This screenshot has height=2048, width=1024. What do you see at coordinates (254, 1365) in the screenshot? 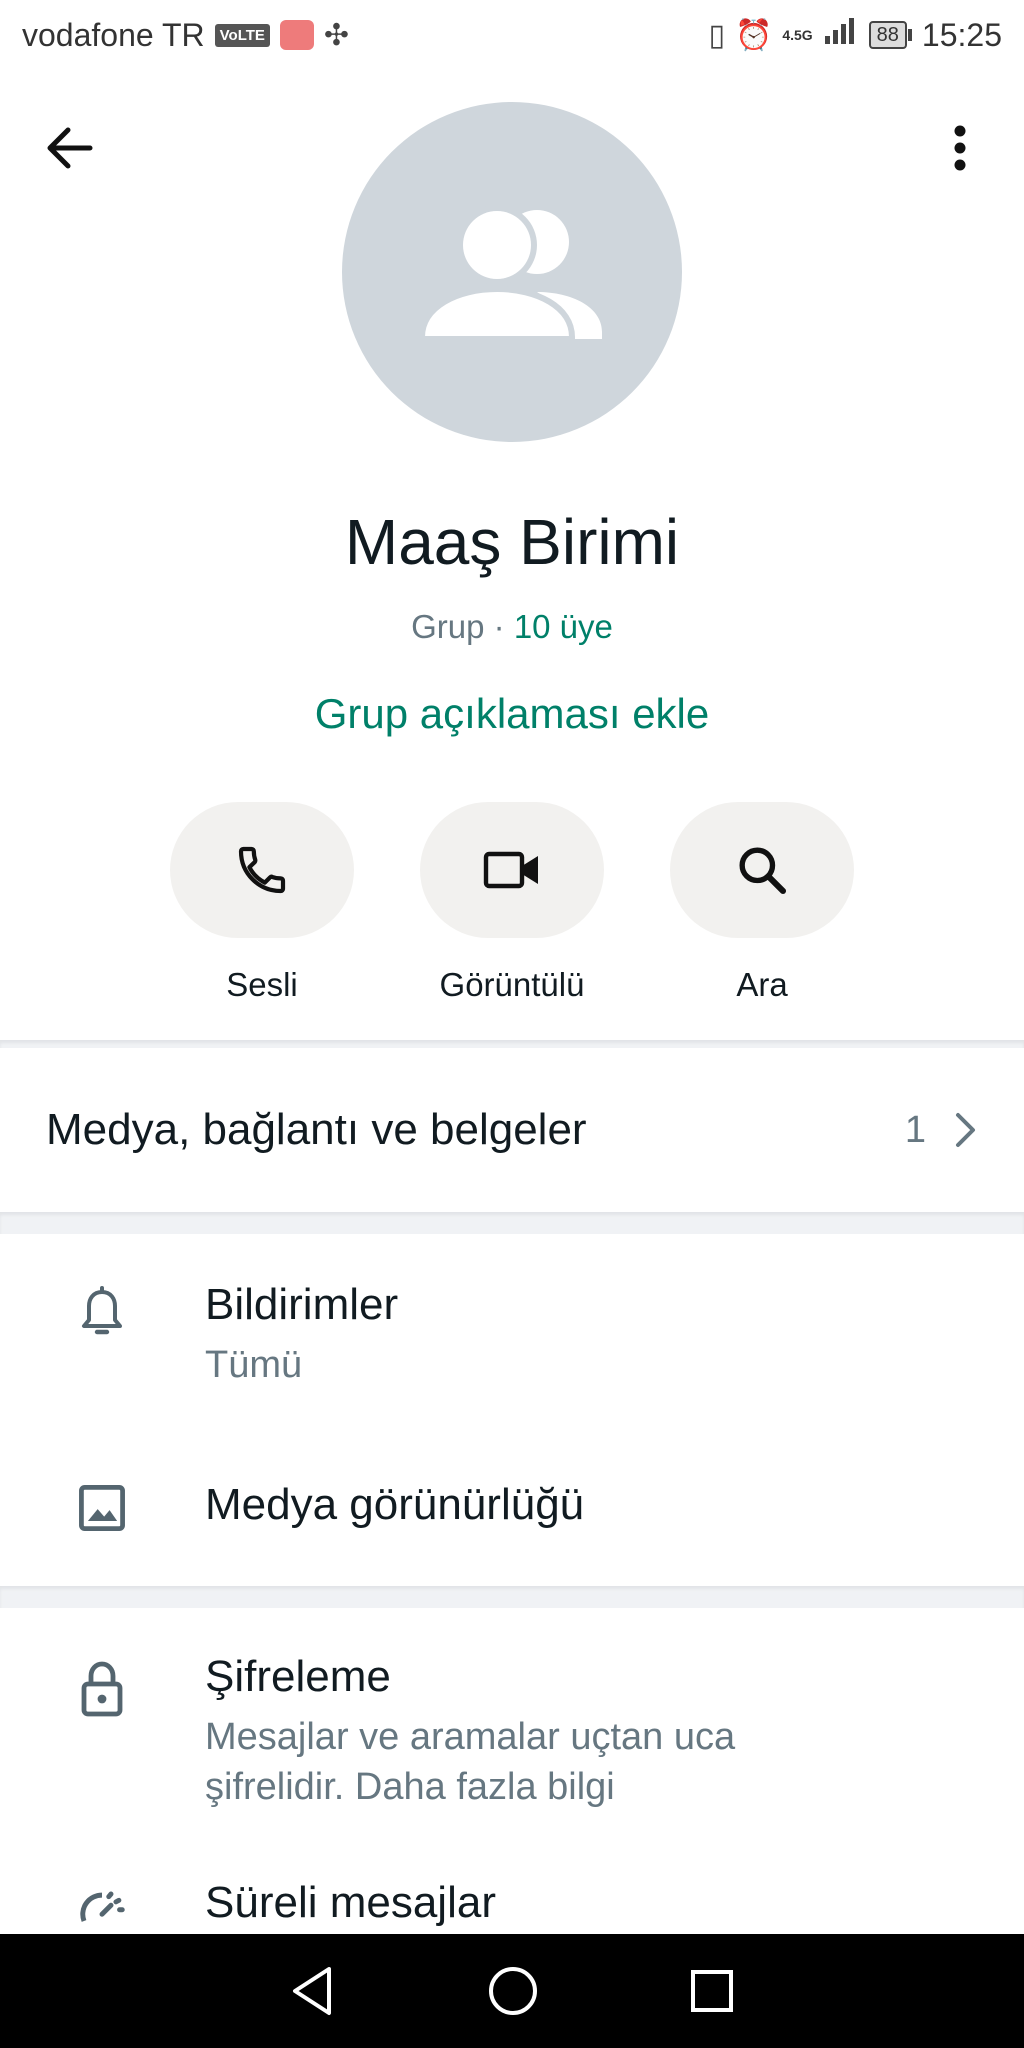
I see `notifications-value: Tümü` at bounding box center [254, 1365].